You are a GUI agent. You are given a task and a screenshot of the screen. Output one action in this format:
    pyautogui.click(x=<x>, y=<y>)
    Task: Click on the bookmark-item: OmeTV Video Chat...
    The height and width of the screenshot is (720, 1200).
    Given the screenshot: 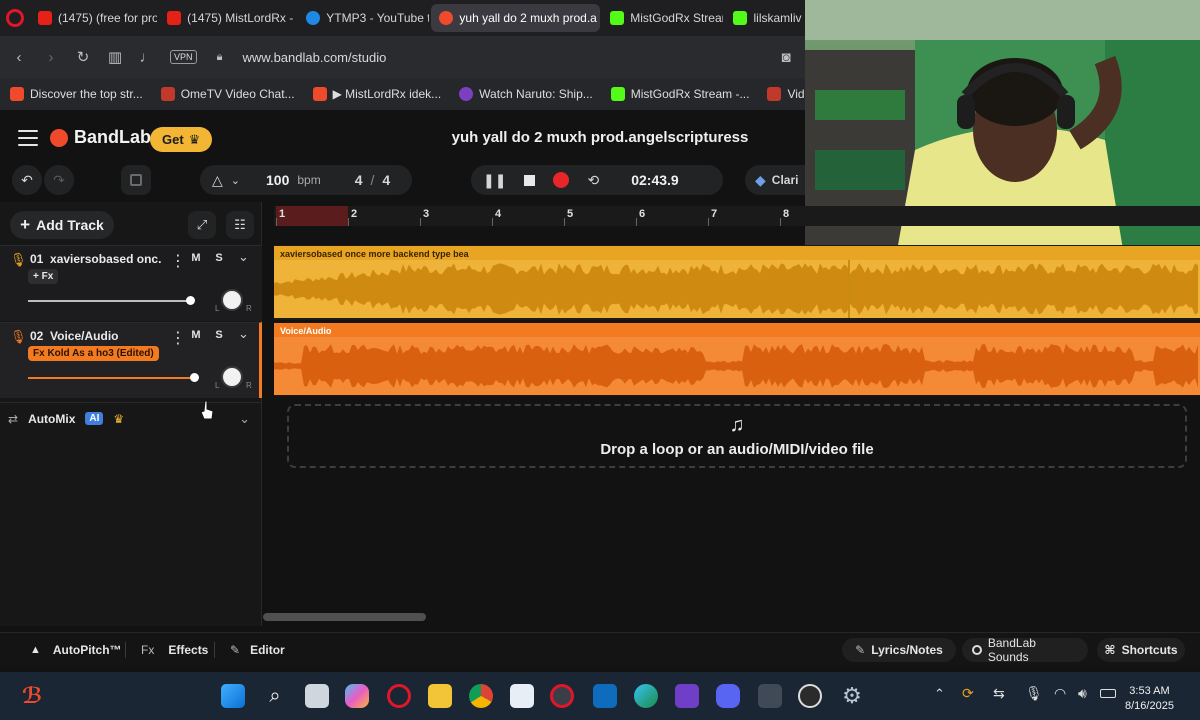 What is the action you would take?
    pyautogui.click(x=227, y=94)
    